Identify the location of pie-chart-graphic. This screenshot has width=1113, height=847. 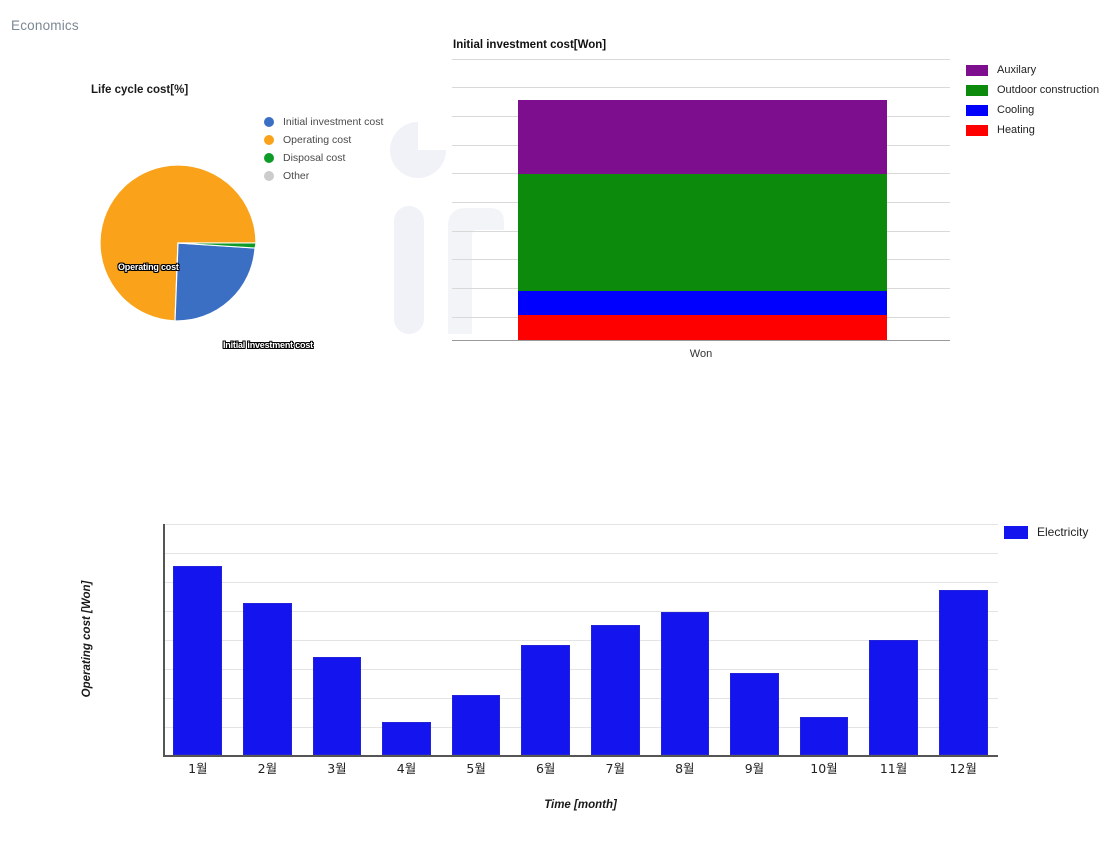
(178, 243).